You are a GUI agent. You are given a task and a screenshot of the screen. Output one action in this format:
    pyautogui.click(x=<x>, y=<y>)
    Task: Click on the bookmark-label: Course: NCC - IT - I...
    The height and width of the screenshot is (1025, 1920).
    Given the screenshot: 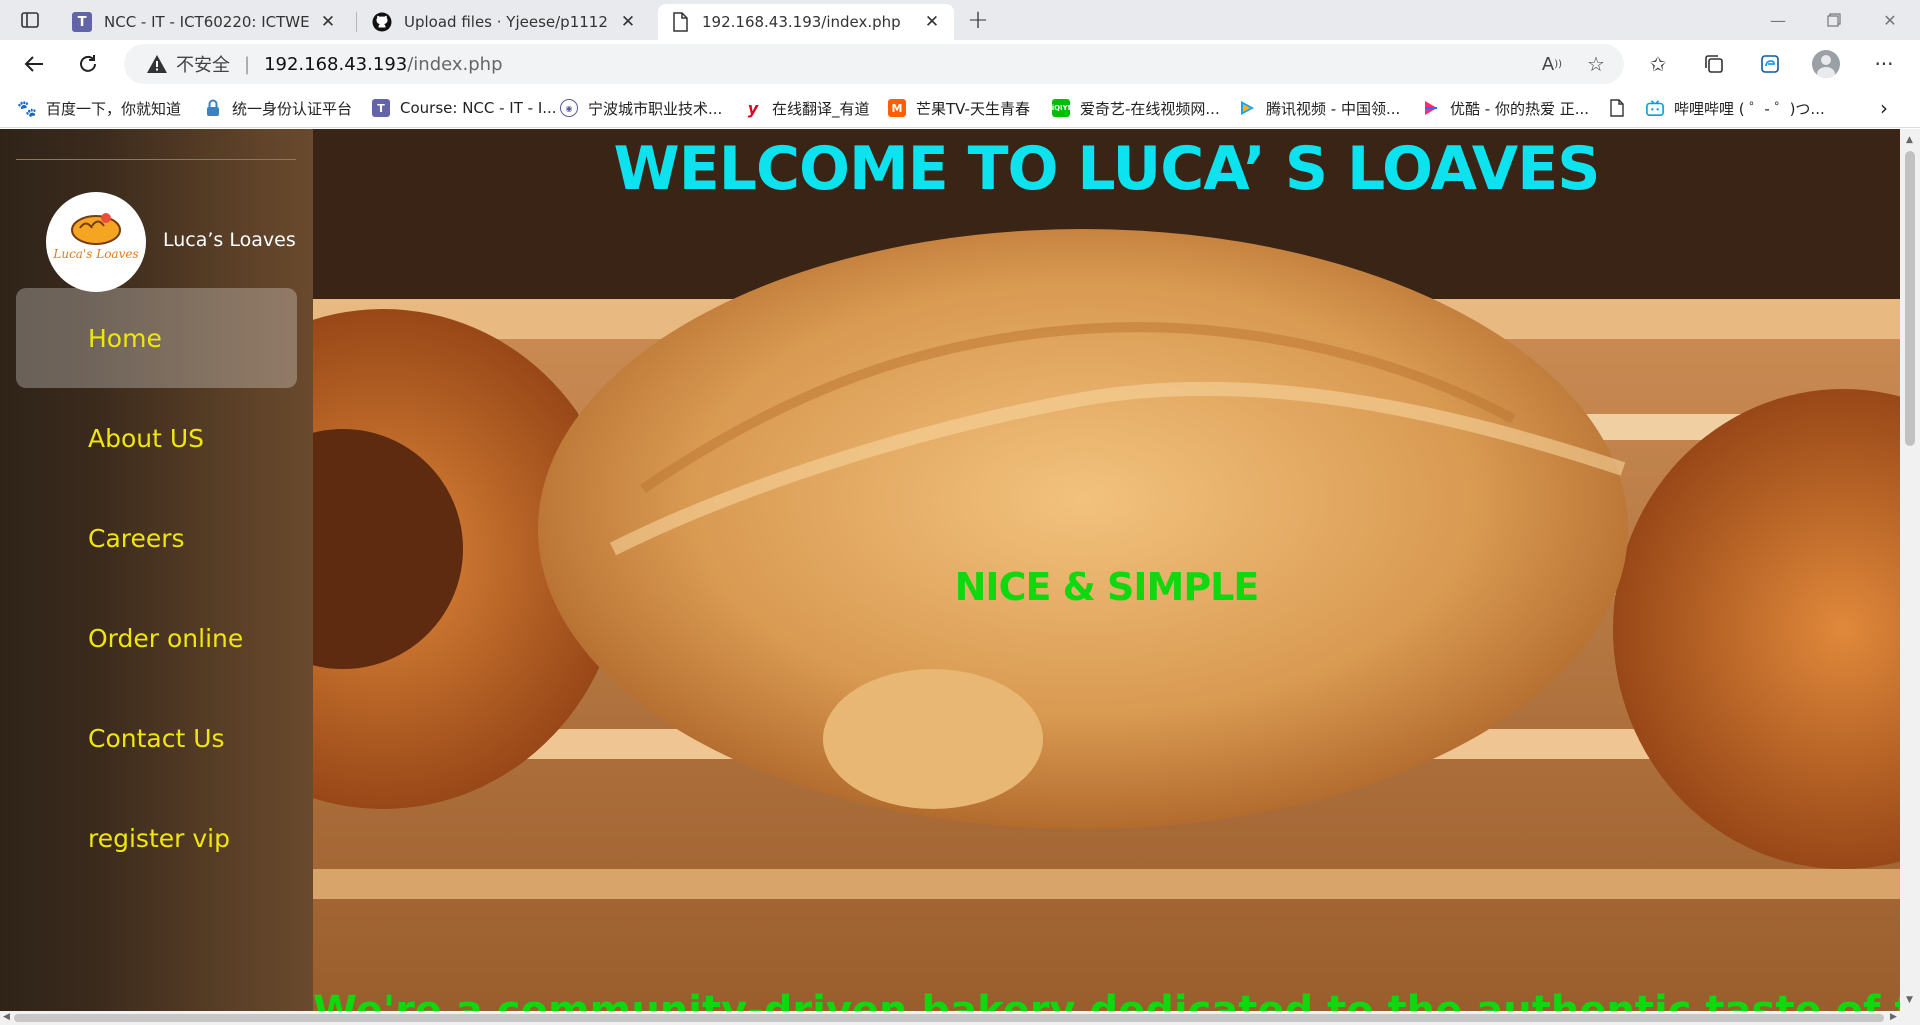 What is the action you would take?
    pyautogui.click(x=478, y=108)
    